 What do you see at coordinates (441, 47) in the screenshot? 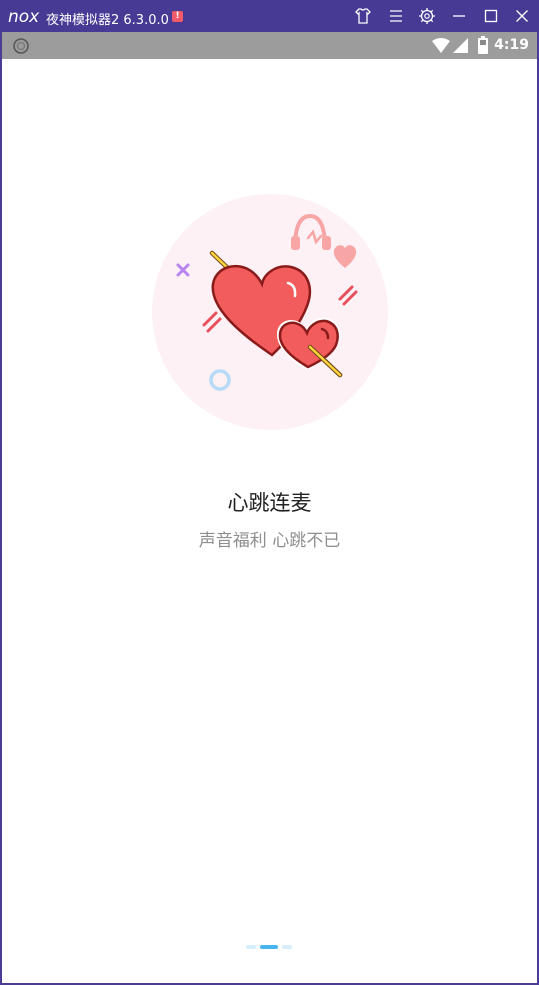
I see `wifi-icon` at bounding box center [441, 47].